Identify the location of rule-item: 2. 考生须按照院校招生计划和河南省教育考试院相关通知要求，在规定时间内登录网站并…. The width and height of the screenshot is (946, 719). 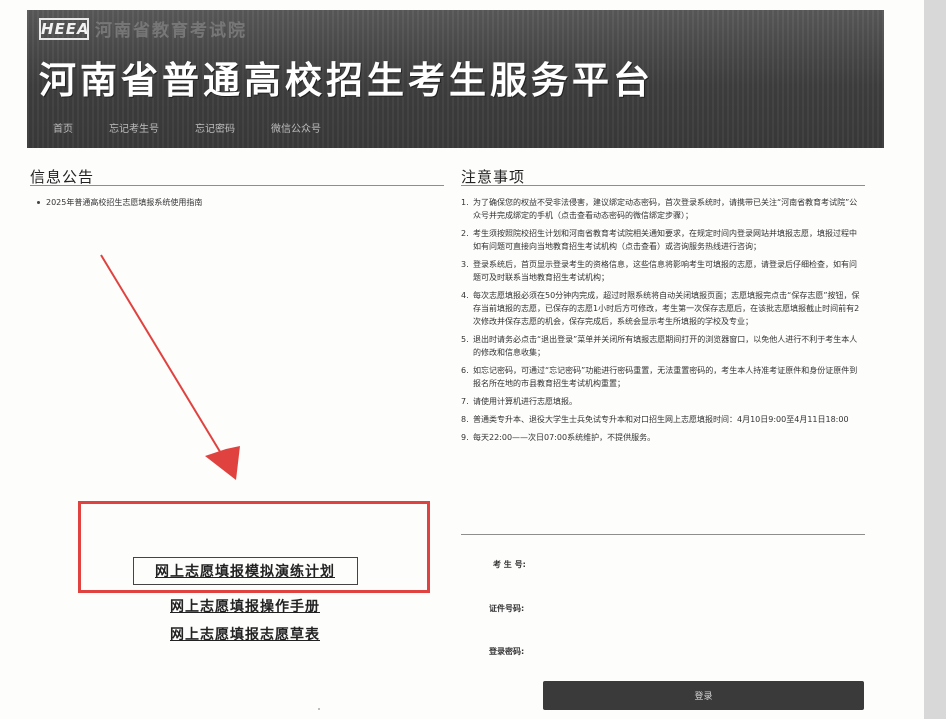
(659, 240).